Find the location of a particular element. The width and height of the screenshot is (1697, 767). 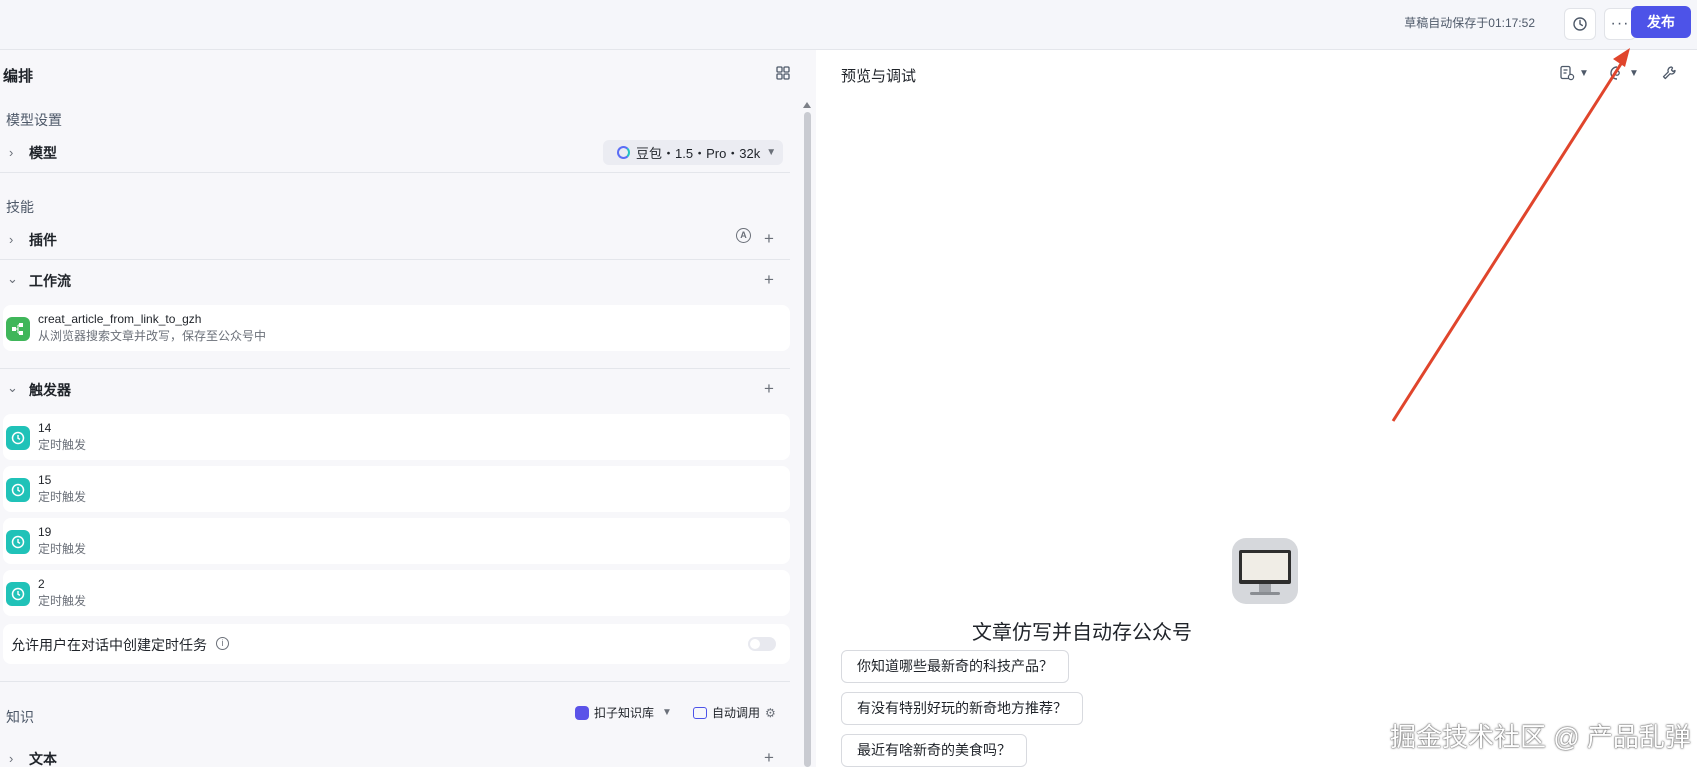

auto-mode-icon: A is located at coordinates (743, 235).